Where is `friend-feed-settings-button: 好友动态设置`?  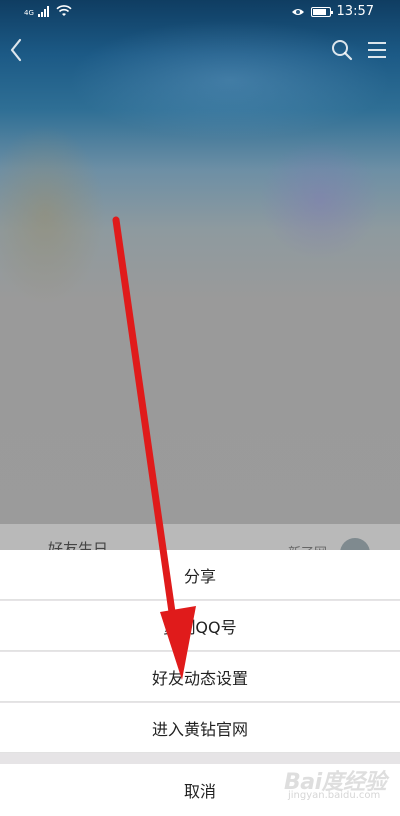 friend-feed-settings-button: 好友动态设置 is located at coordinates (200, 677).